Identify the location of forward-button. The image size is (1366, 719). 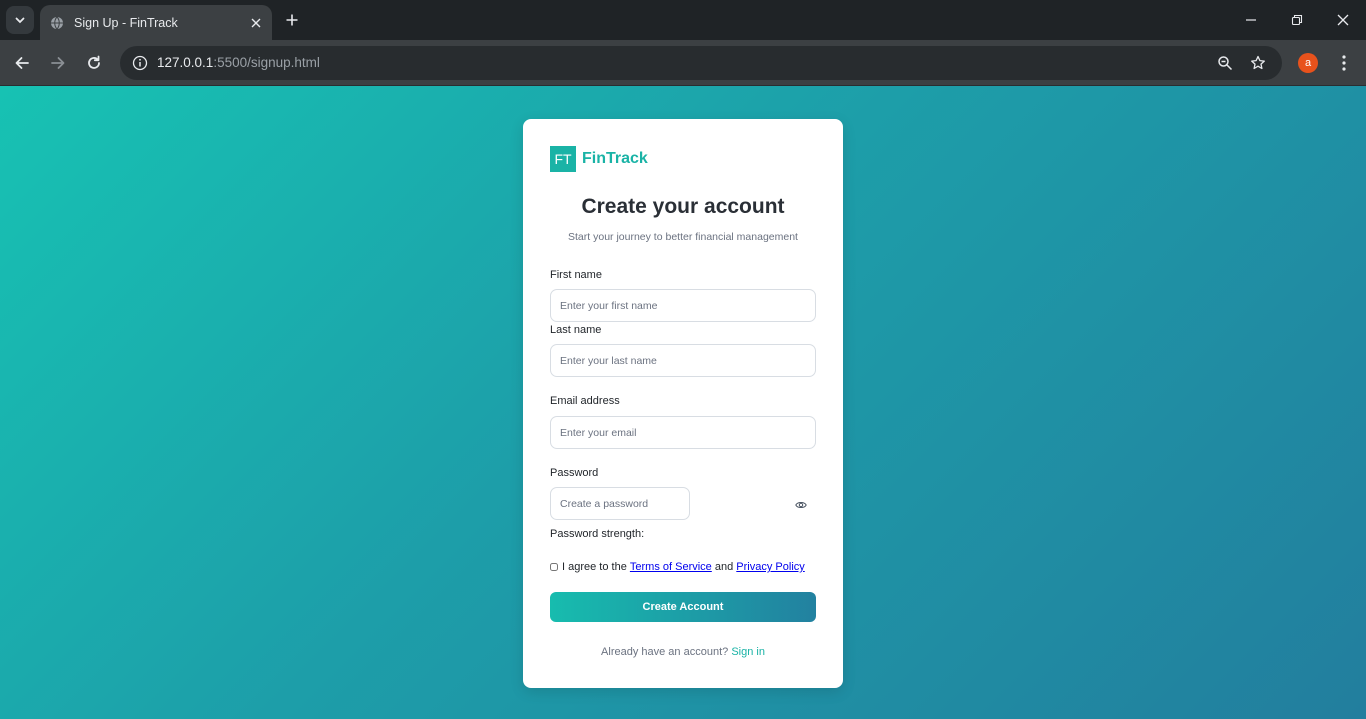
(58, 63).